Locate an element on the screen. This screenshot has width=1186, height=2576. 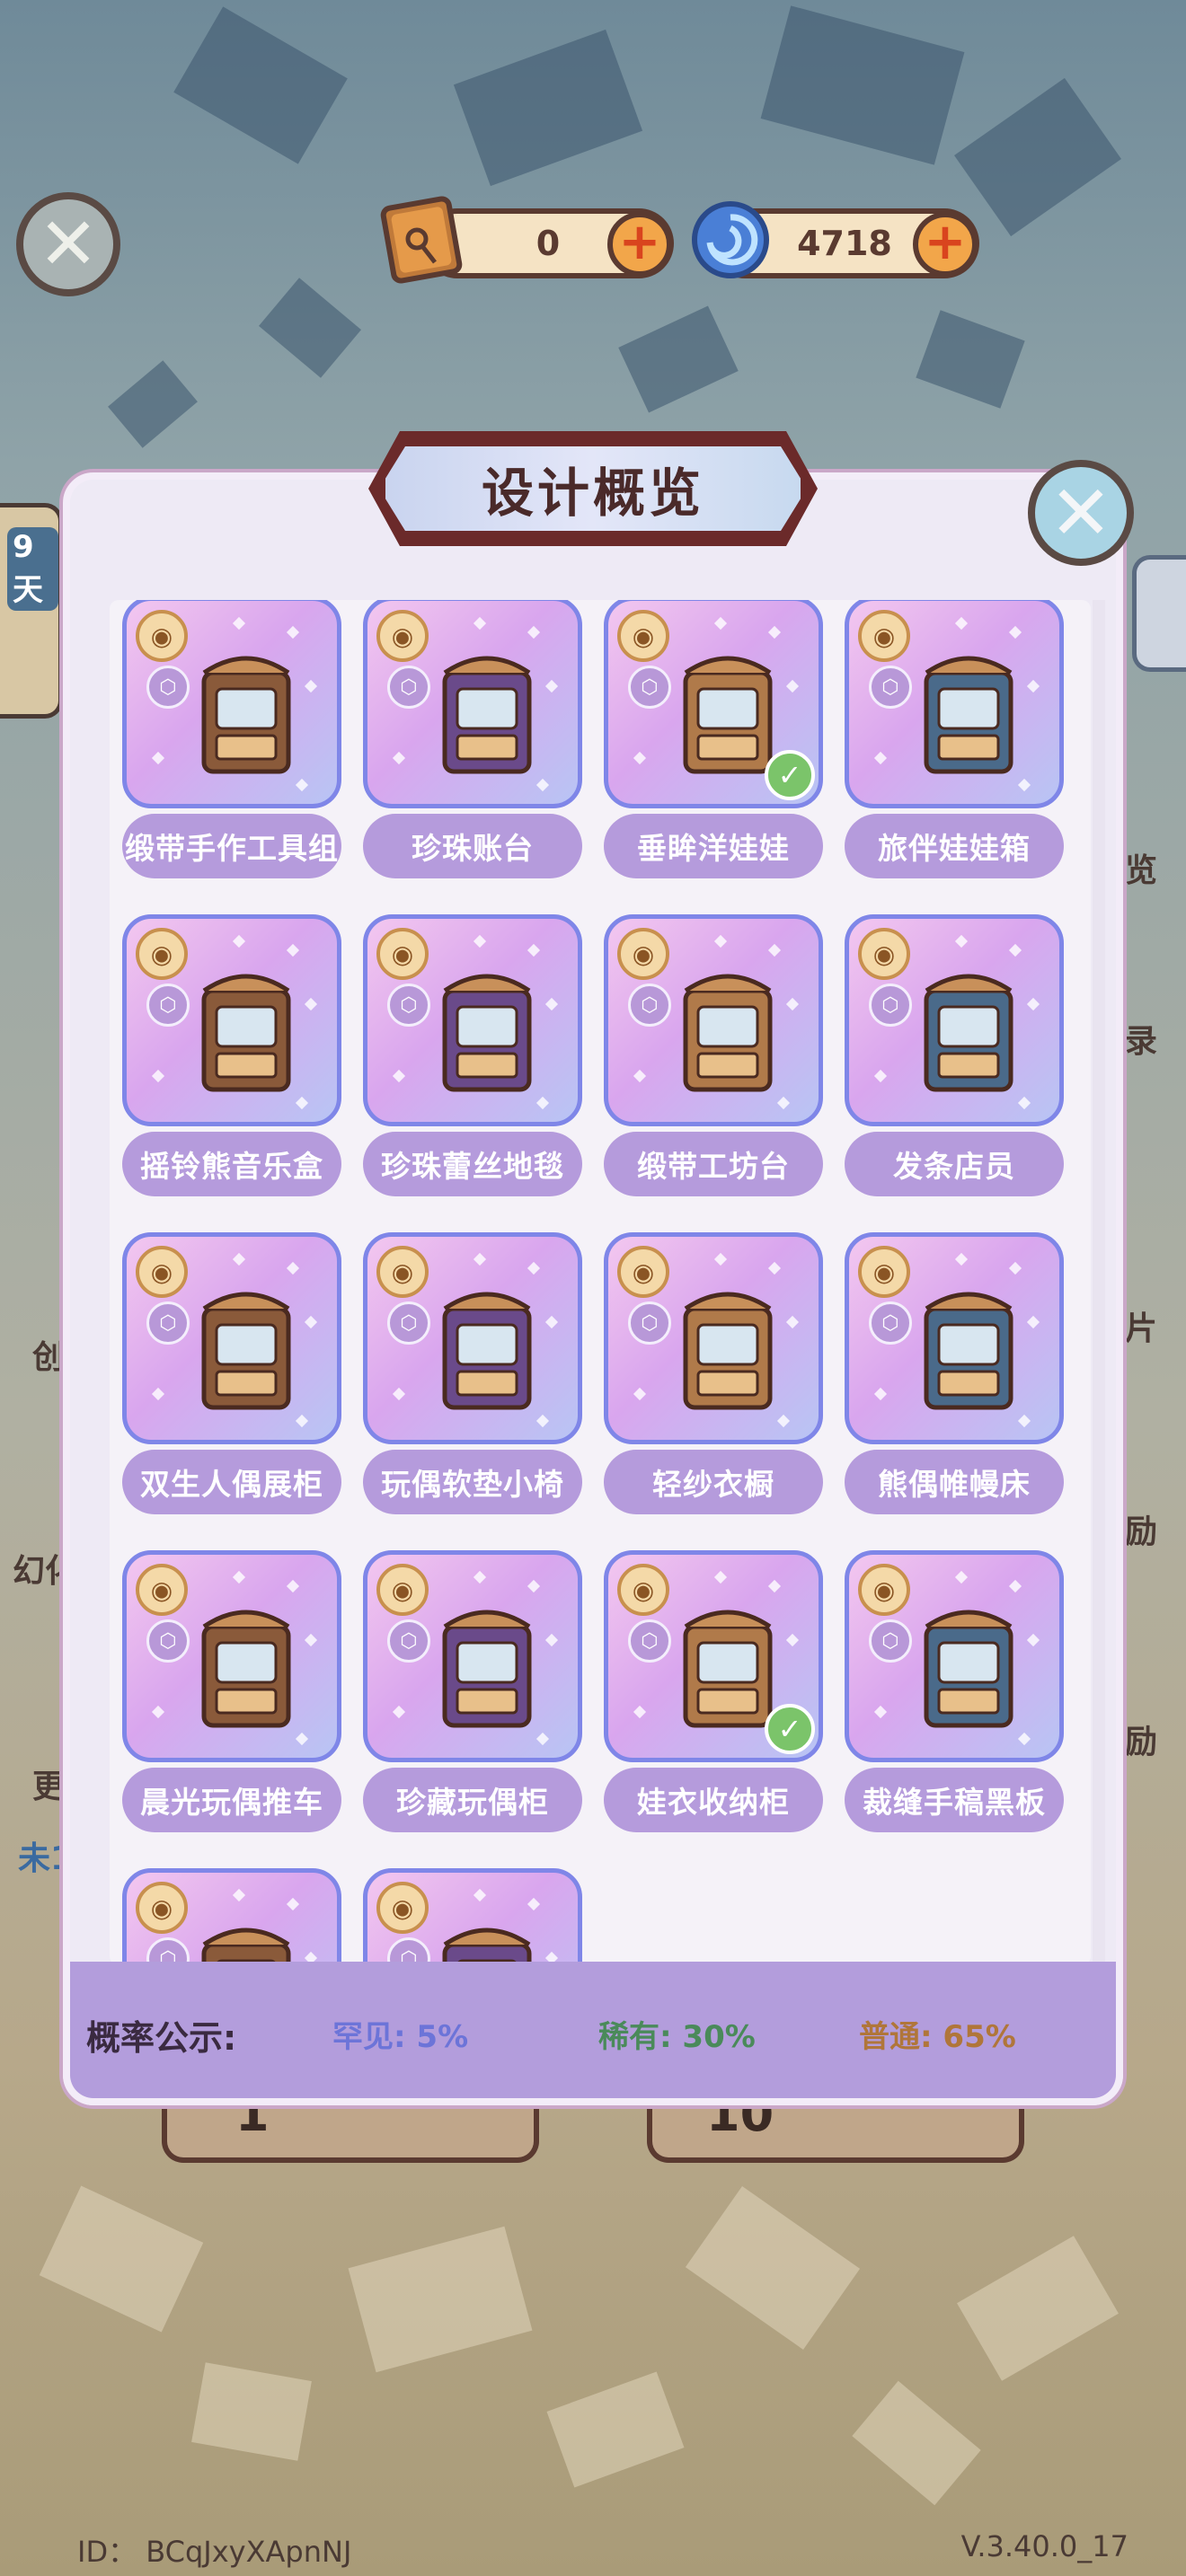
item-card: ◉ ⬡ ✓ 娃衣收纳柜 is located at coordinates (715, 1691).